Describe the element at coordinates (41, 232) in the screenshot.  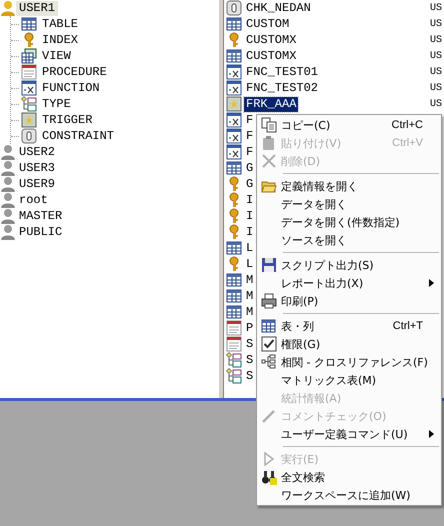
I see `tree-item: PUBLIC` at that location.